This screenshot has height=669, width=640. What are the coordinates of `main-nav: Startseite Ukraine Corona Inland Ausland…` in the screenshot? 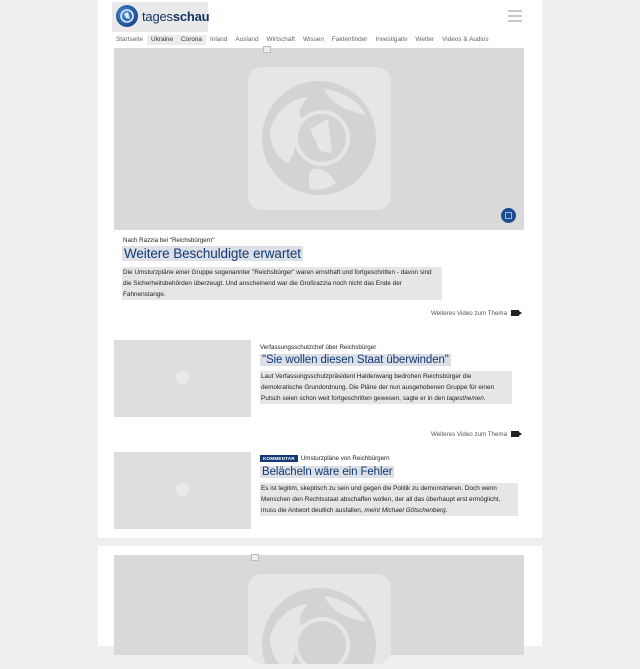 It's located at (302, 40).